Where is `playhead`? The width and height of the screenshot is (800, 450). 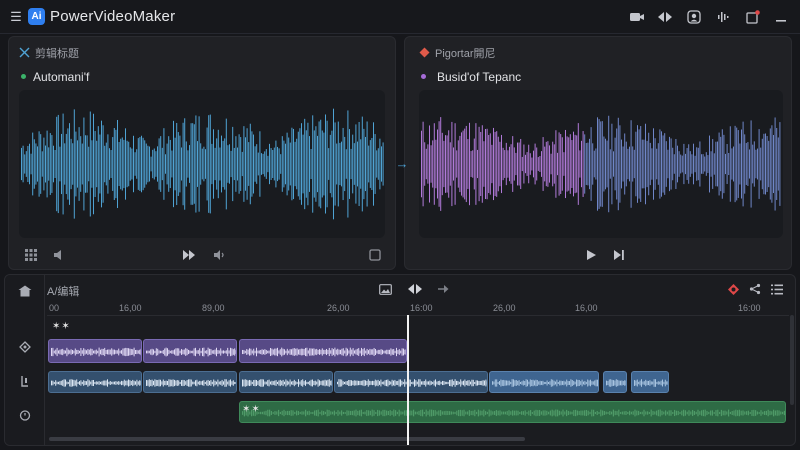 playhead is located at coordinates (408, 380).